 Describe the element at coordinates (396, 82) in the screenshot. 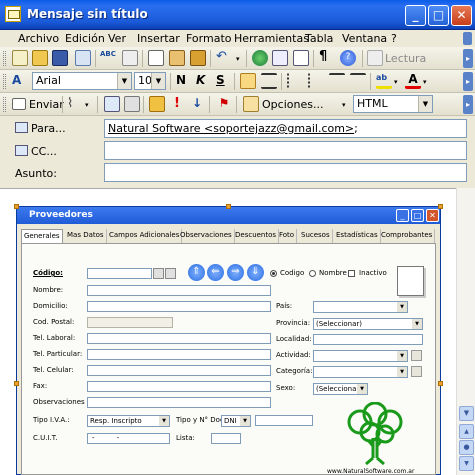

I see `highlight-dropdown-icon: ▾` at that location.